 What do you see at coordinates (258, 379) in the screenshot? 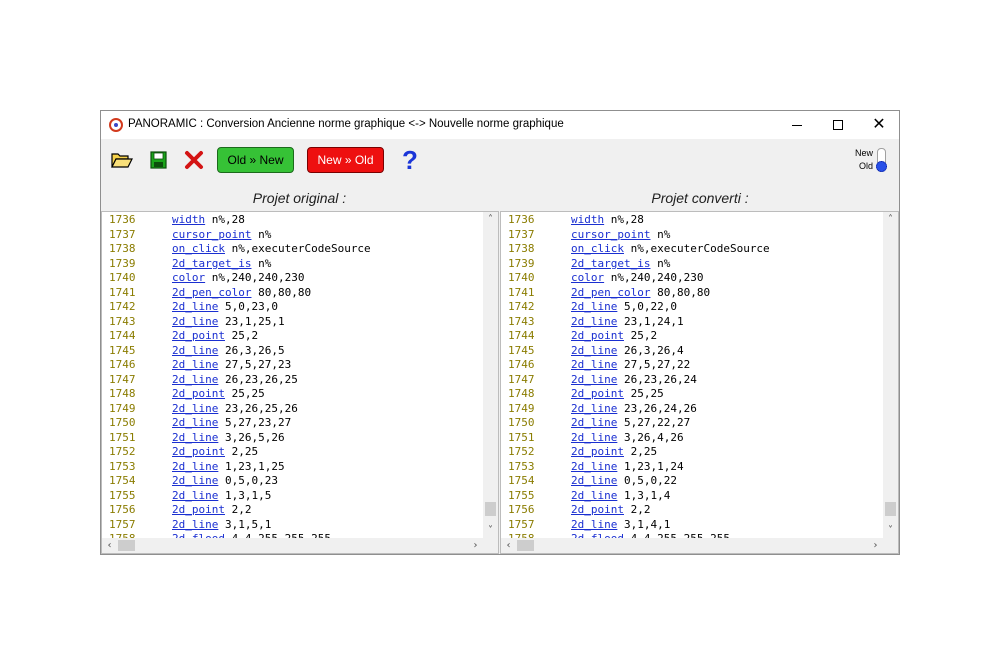
I see `code-arguments: 26,23,26,25` at bounding box center [258, 379].